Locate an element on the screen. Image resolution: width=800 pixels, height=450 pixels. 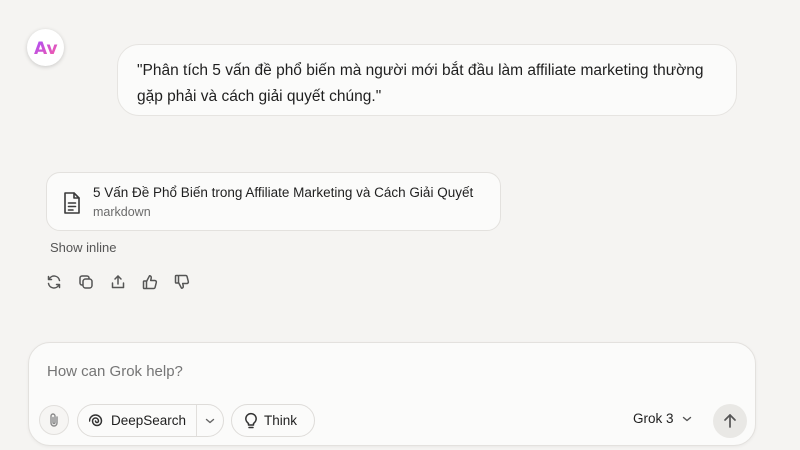
lightbulb-icon is located at coordinates (251, 420).